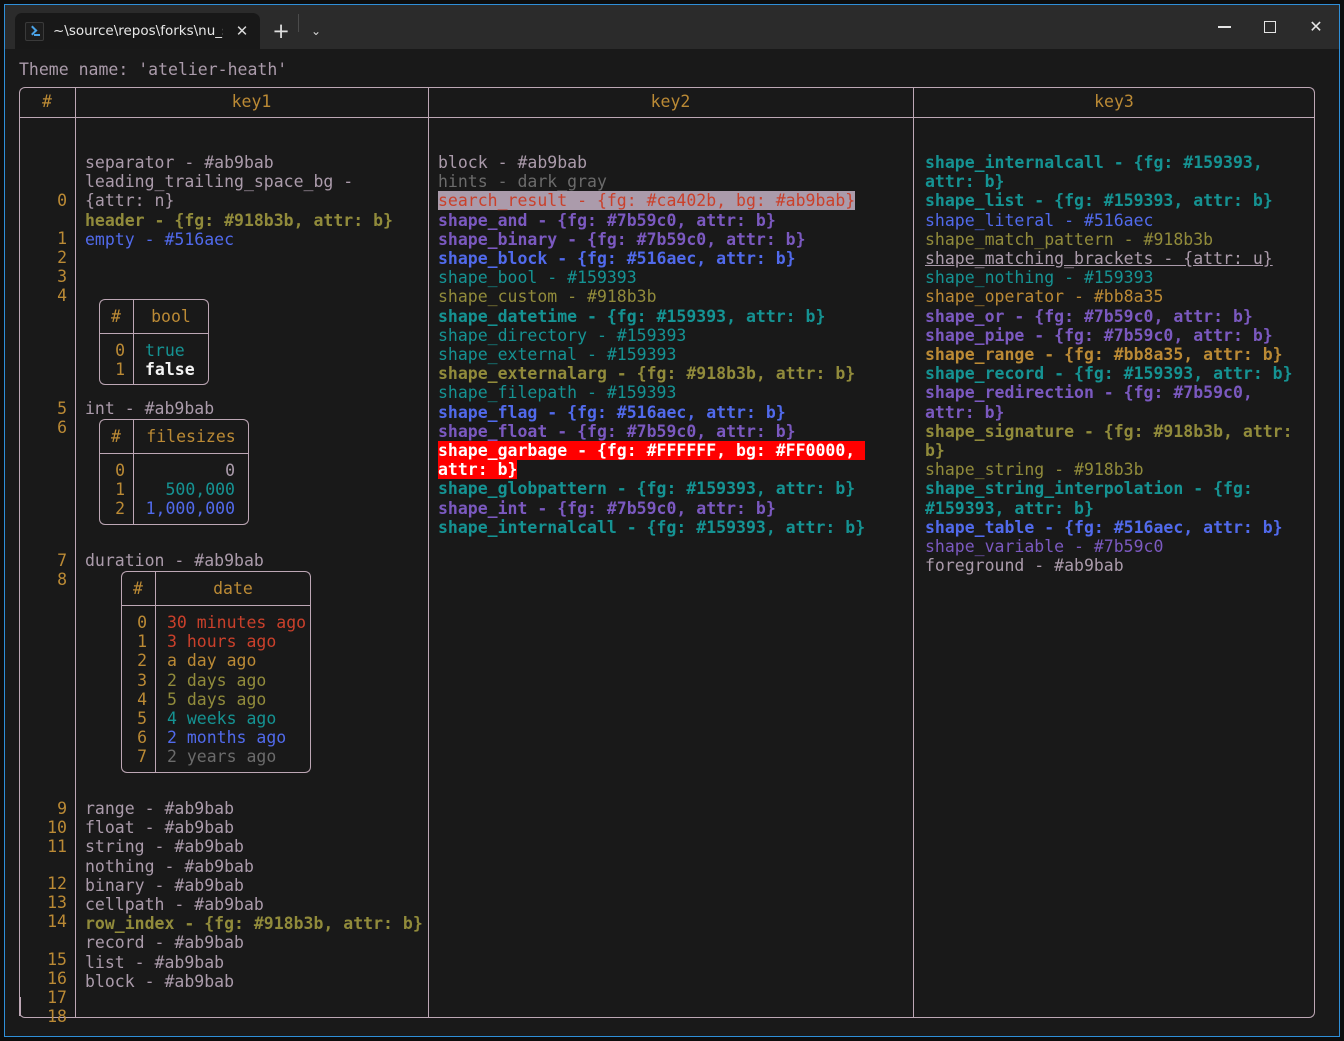 The image size is (1344, 1041). Describe the element at coordinates (217, 680) in the screenshot. I see `inner-row-value: 2 days ago` at that location.